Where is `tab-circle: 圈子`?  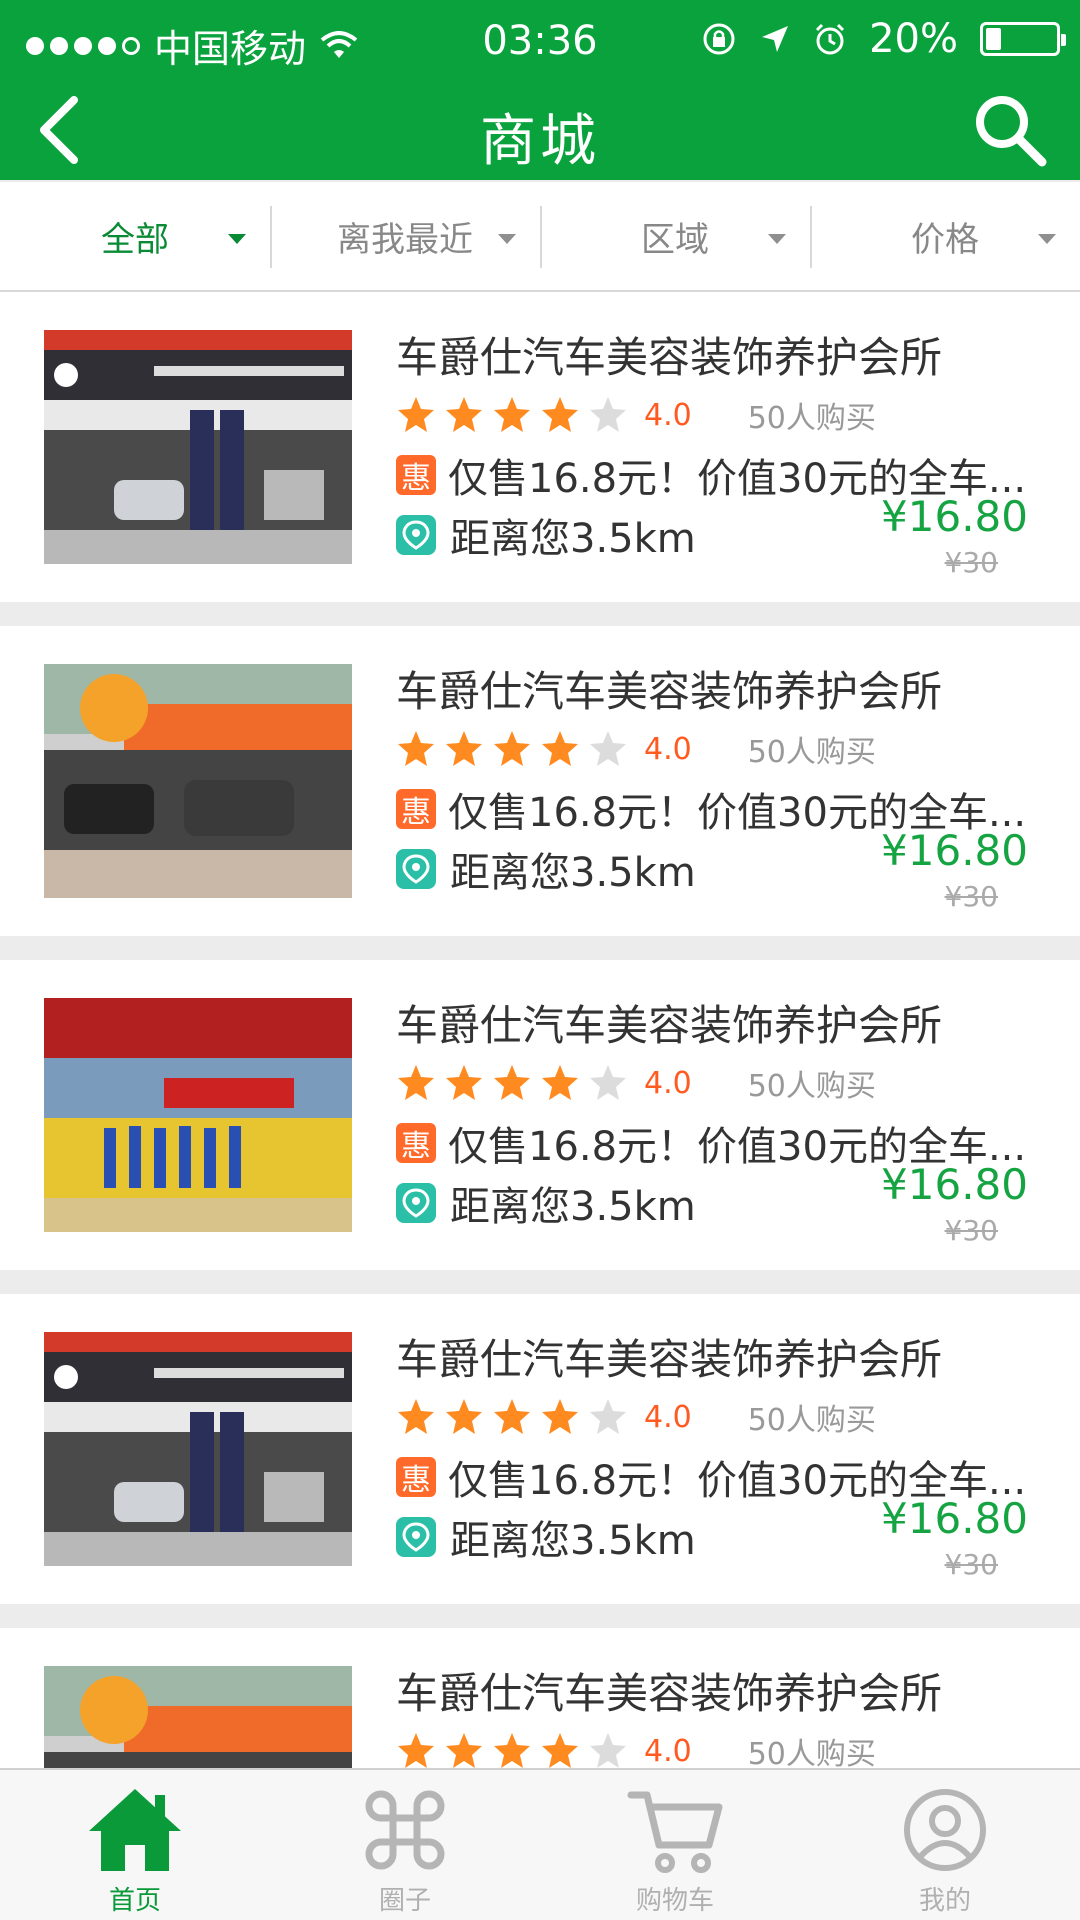
tab-circle: 圈子 is located at coordinates (405, 1845).